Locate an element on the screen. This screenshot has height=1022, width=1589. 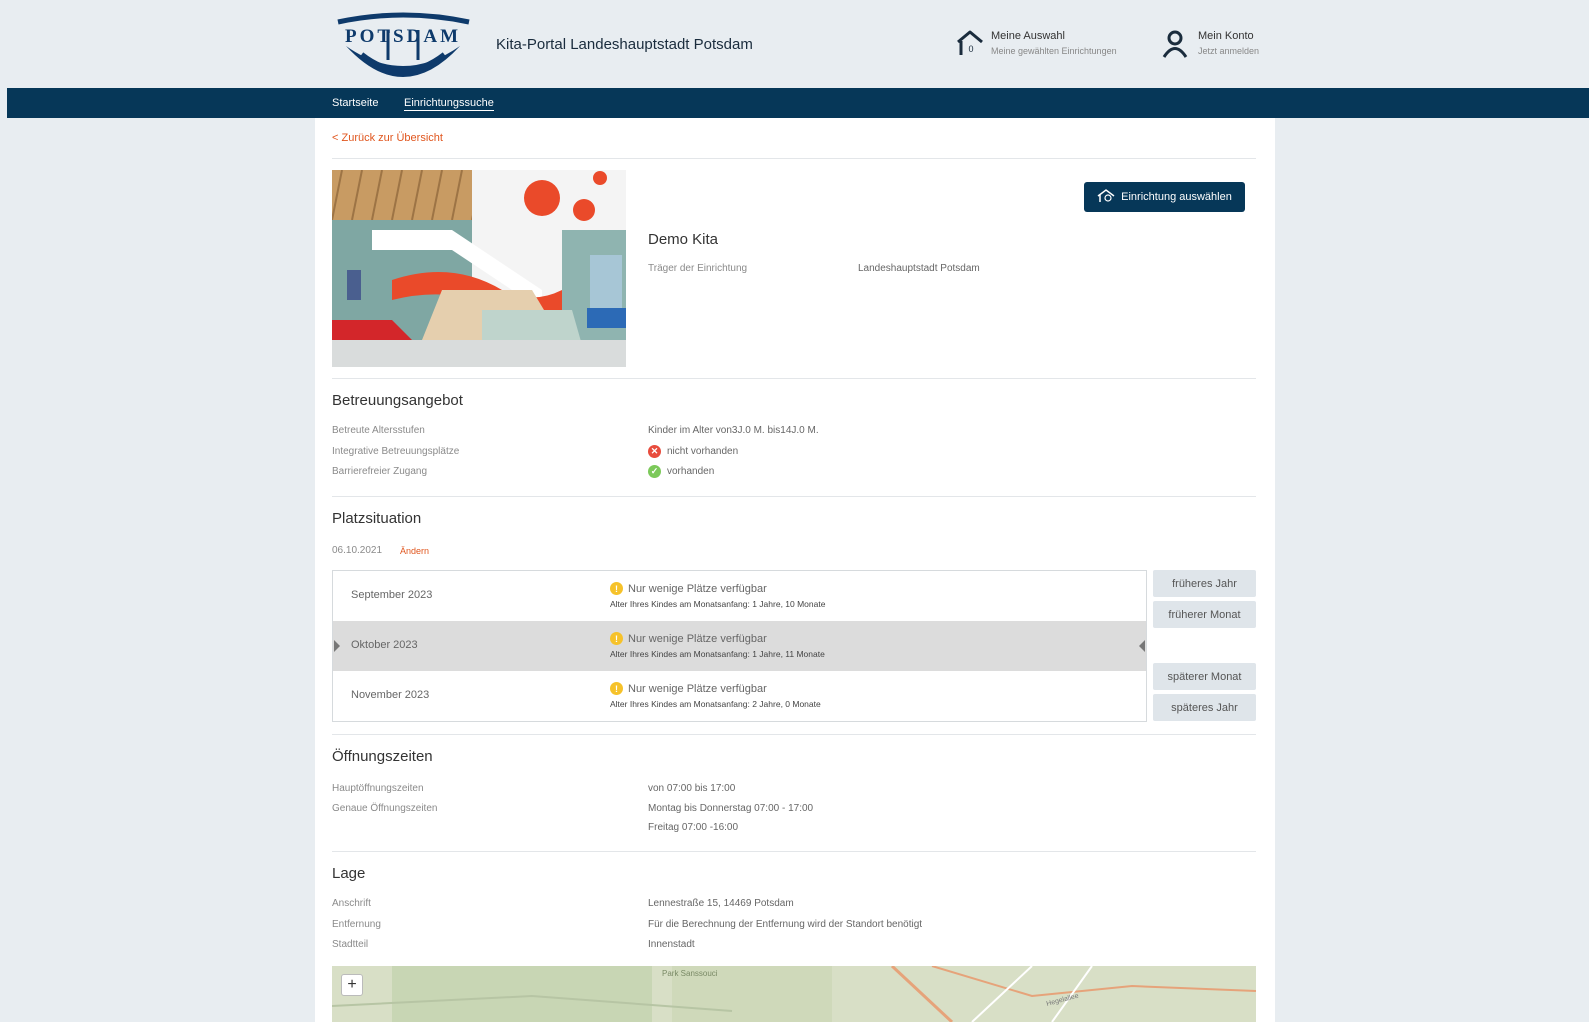
stadtteil-value: Innenstadt is located at coordinates (671, 944).